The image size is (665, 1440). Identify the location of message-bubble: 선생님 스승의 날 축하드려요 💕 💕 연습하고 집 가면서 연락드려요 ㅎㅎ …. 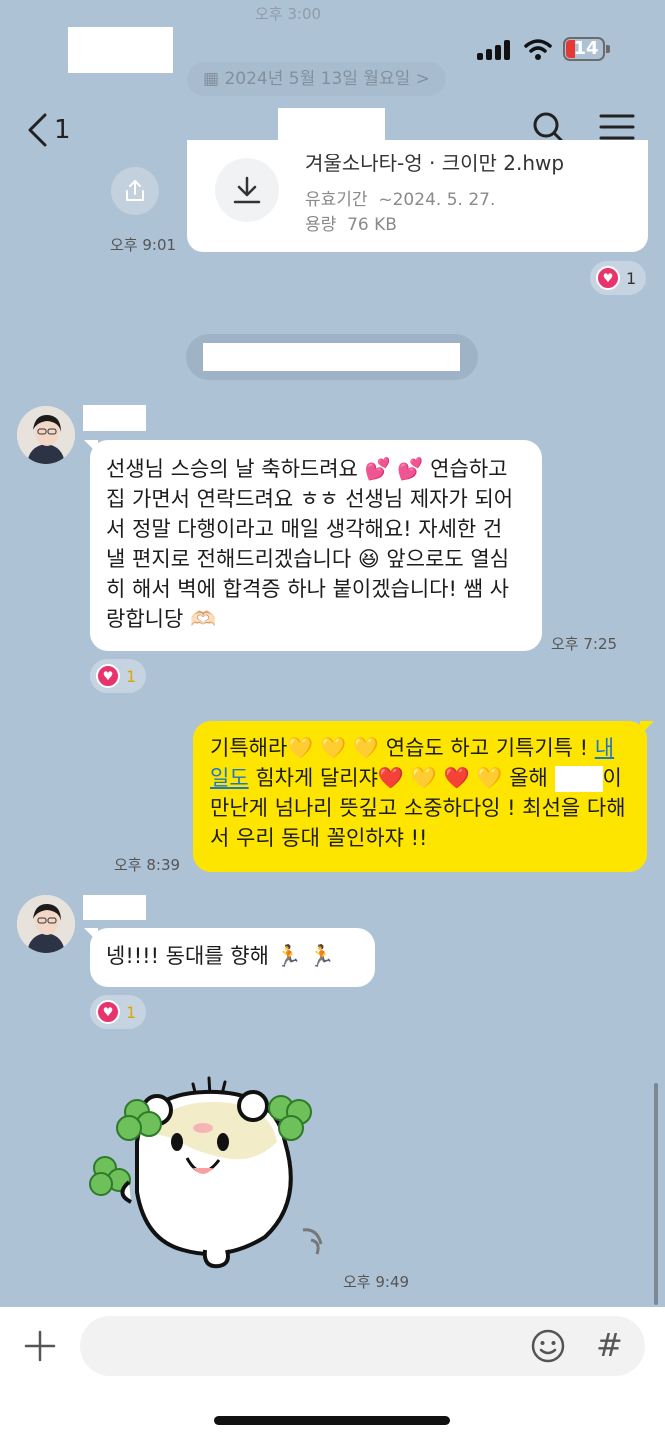
(316, 545).